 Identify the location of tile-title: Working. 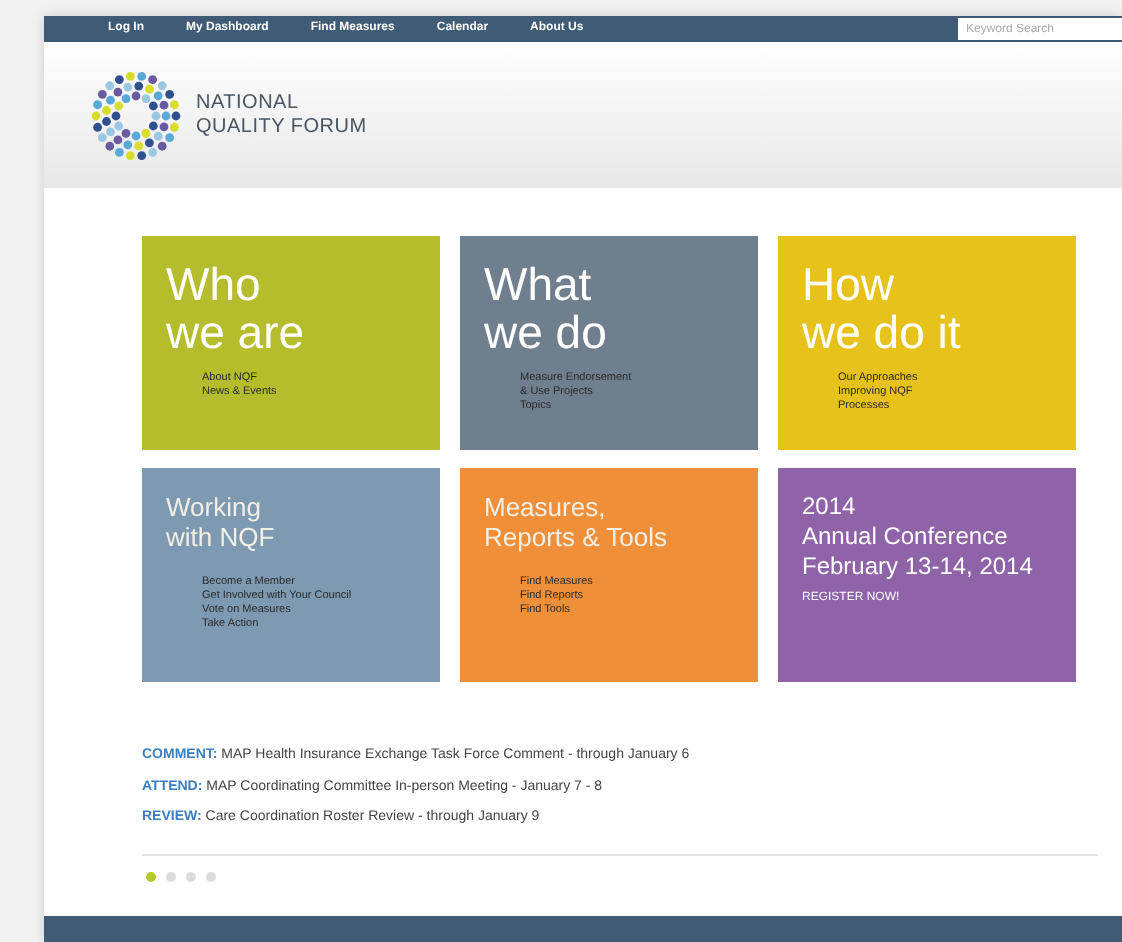
(214, 507).